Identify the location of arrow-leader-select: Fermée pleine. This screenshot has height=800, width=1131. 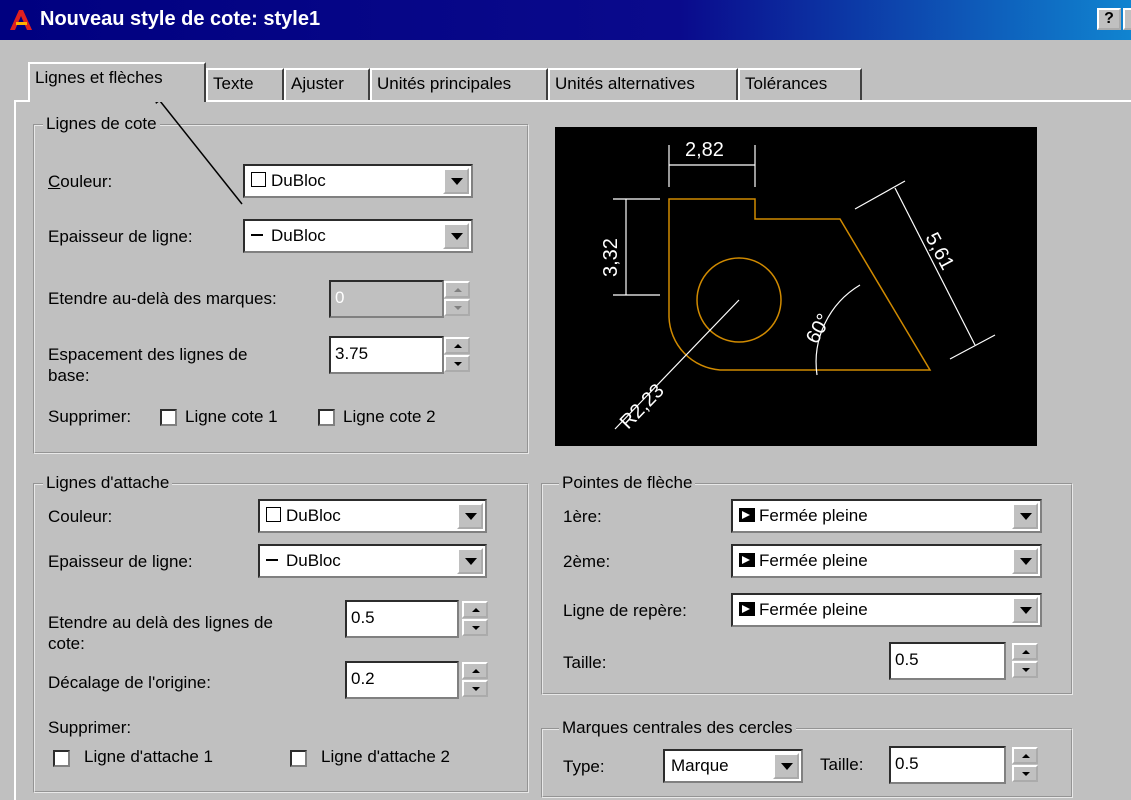
(886, 610).